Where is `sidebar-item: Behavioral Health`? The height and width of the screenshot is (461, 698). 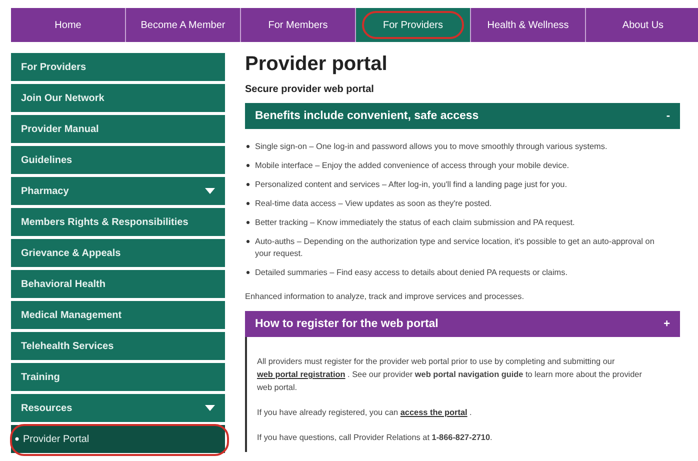
sidebar-item: Behavioral Health is located at coordinates (118, 284).